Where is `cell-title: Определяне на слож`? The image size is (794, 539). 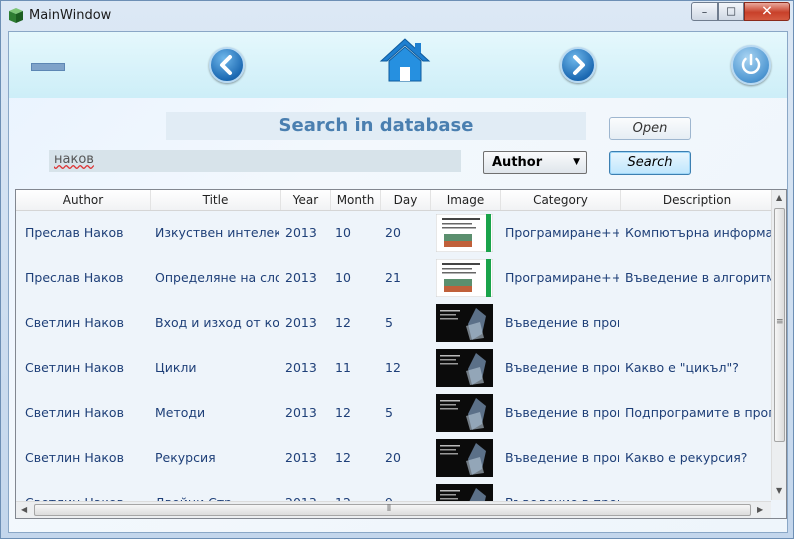
cell-title: Определяне на слож is located at coordinates (217, 277).